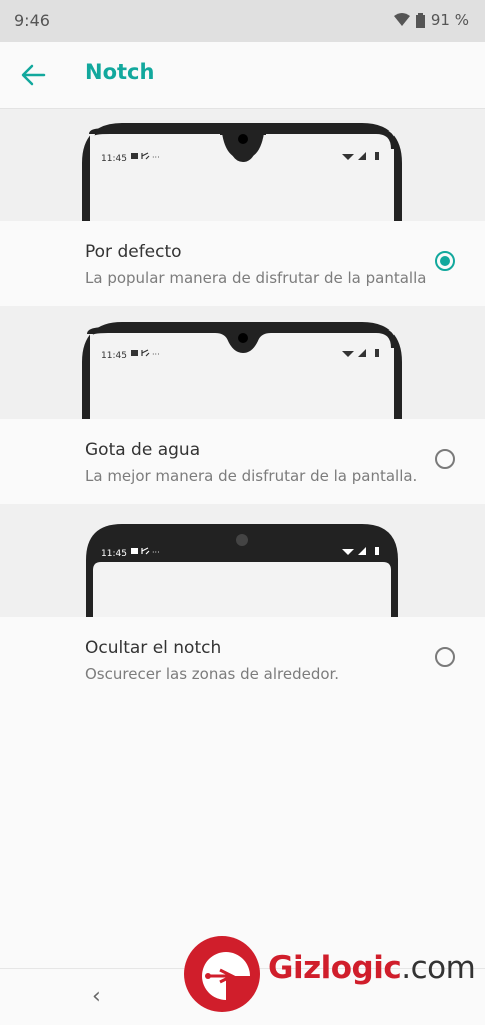  What do you see at coordinates (372, 968) in the screenshot?
I see `watermark-brand: Gizlogic.com` at bounding box center [372, 968].